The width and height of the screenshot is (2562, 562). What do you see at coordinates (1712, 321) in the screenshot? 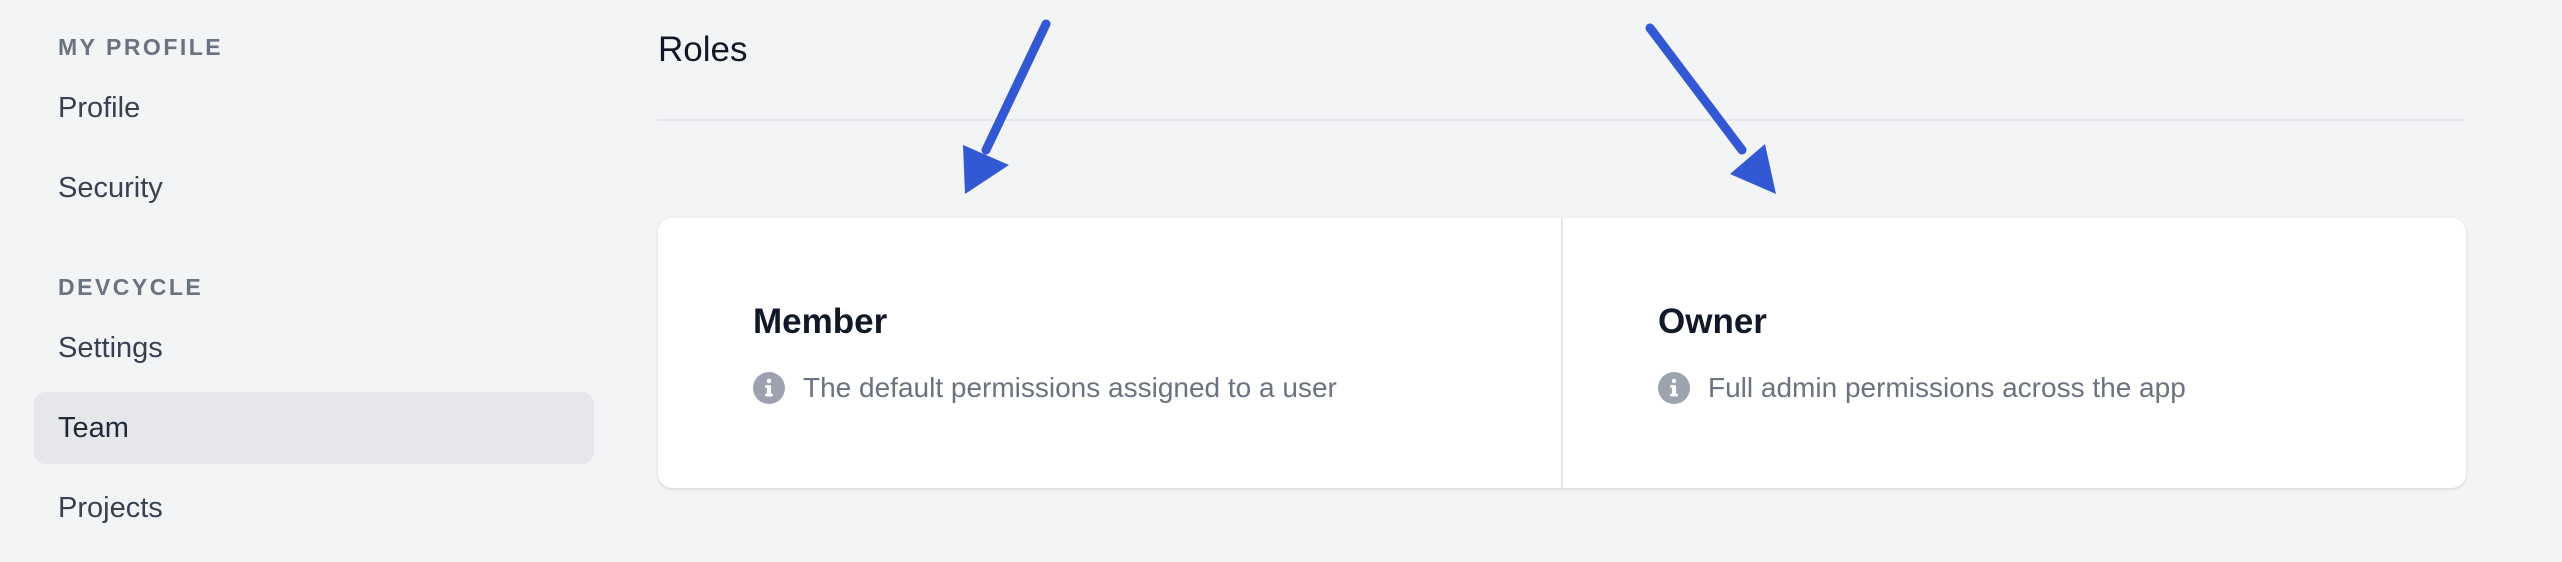
I see `role-name: Owner` at bounding box center [1712, 321].